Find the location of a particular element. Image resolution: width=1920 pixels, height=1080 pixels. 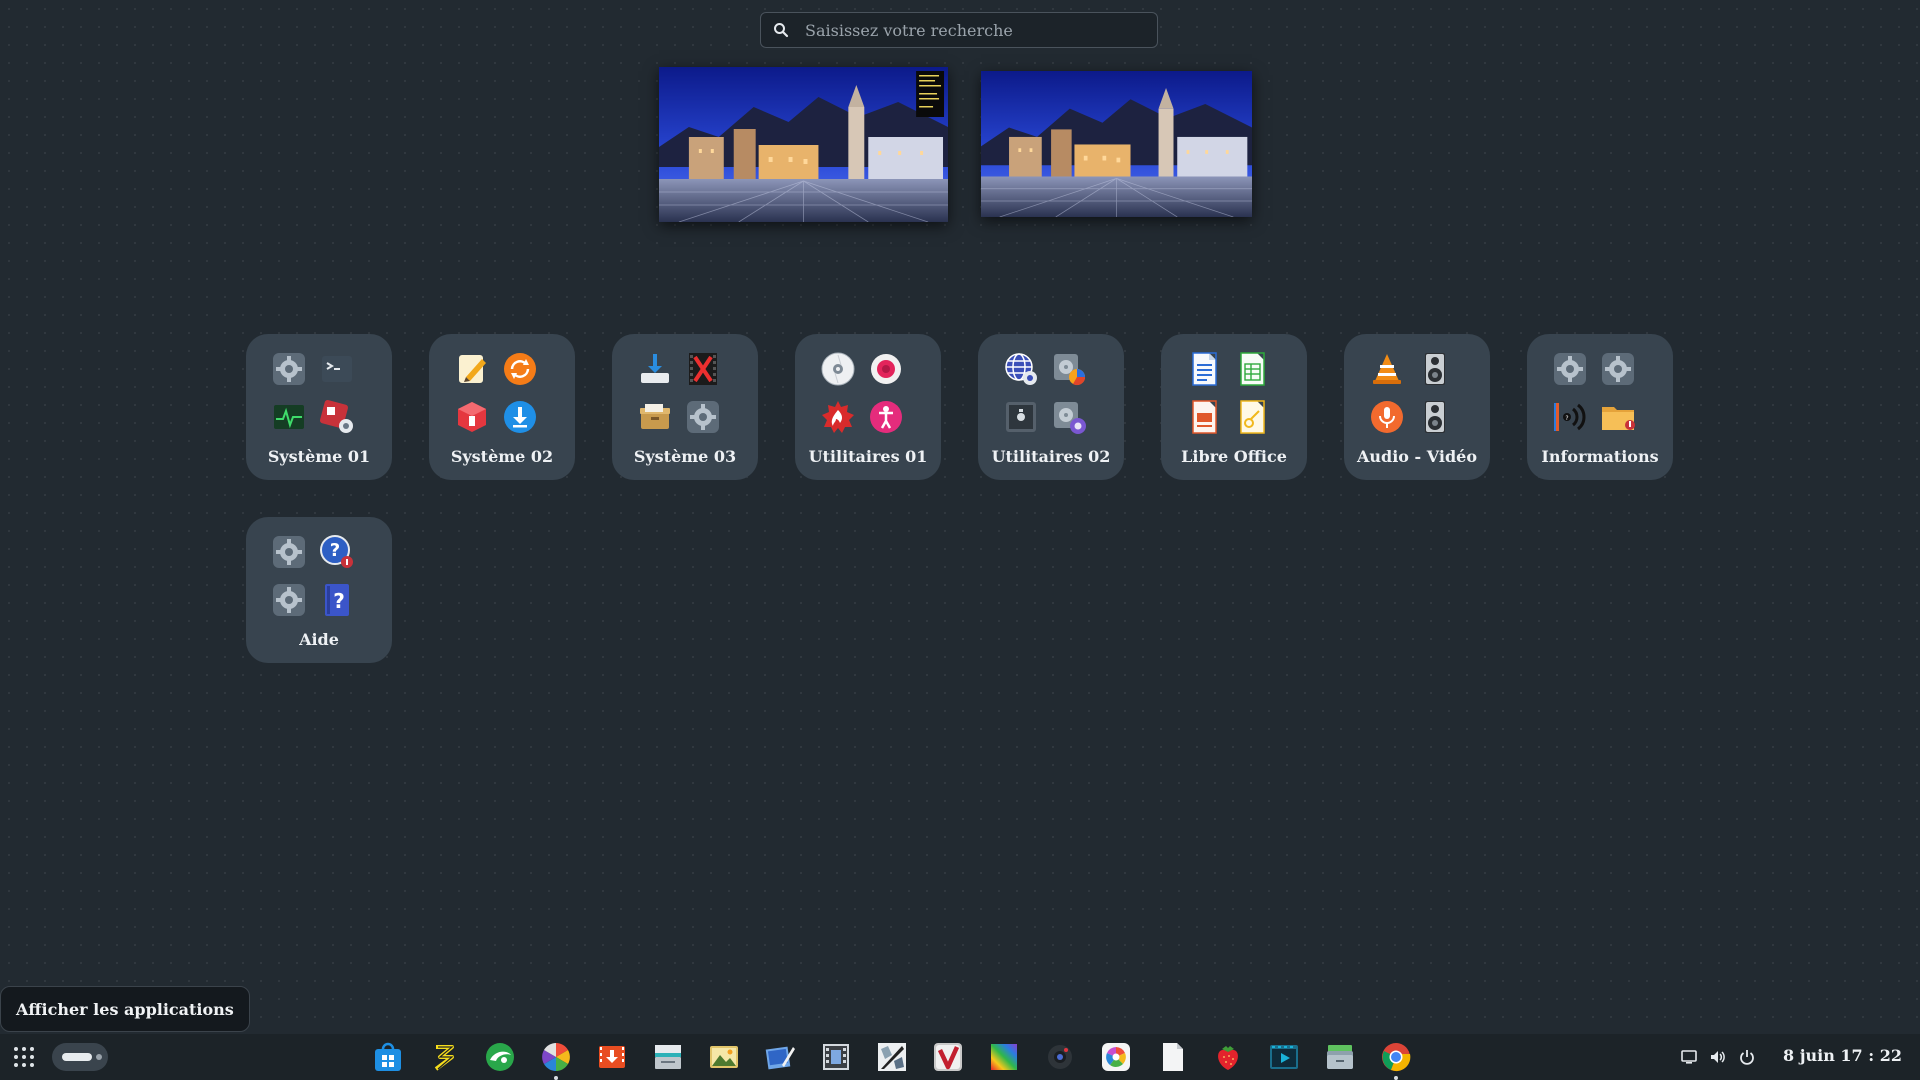

taskbar: 8 juin 17 : 22 is located at coordinates (960, 1057).